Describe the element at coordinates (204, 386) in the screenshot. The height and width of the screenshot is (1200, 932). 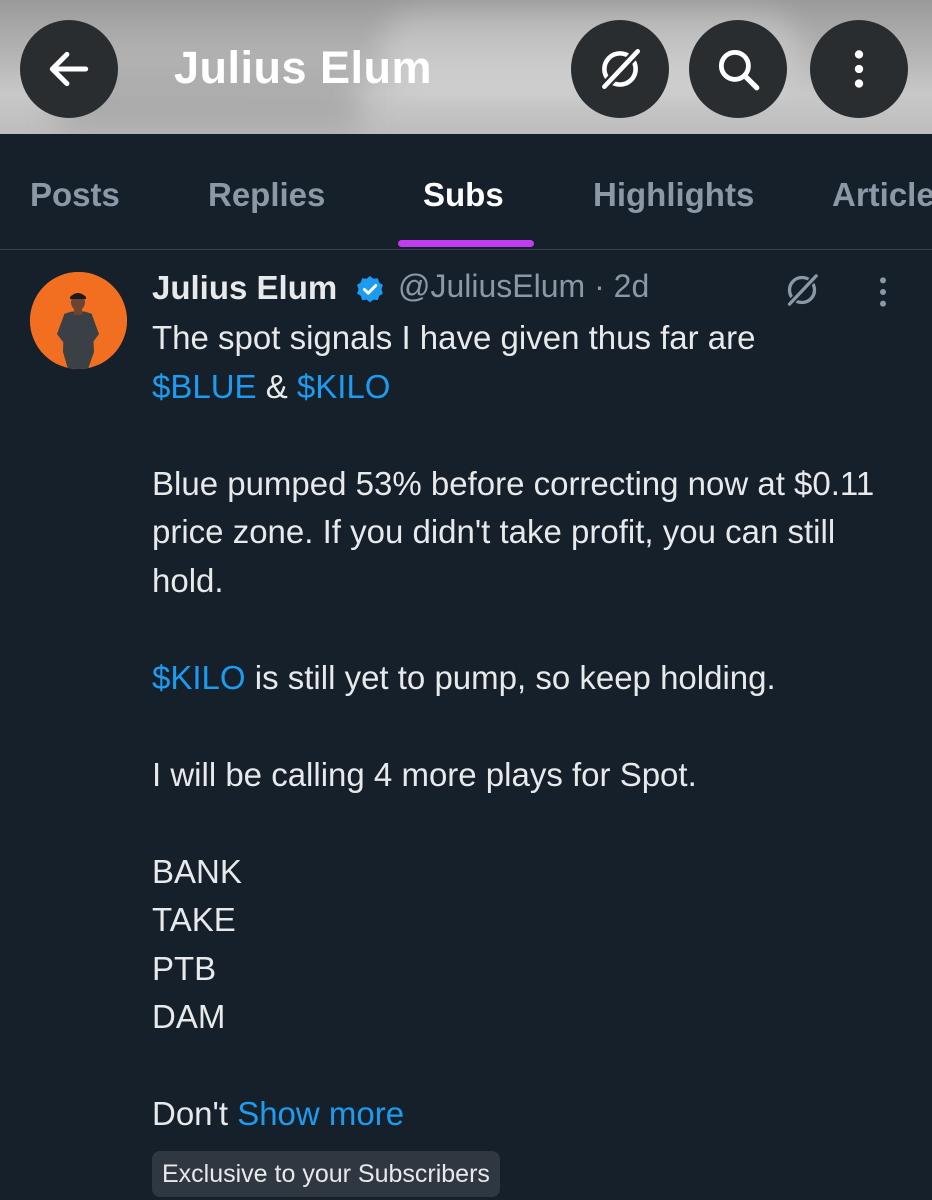
I see `cashtag-link: $BLUE` at that location.